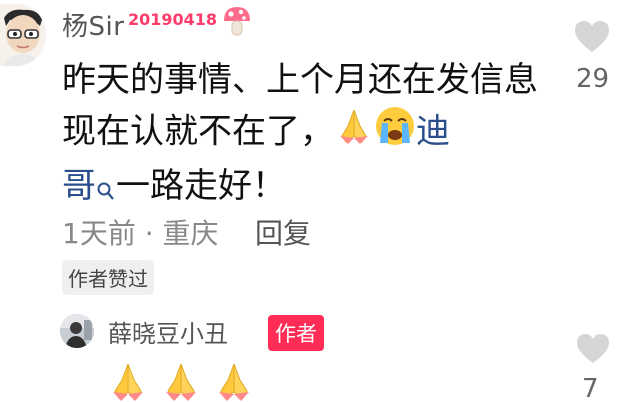 The width and height of the screenshot is (640, 402). I want to click on avatar, so click(23, 35).